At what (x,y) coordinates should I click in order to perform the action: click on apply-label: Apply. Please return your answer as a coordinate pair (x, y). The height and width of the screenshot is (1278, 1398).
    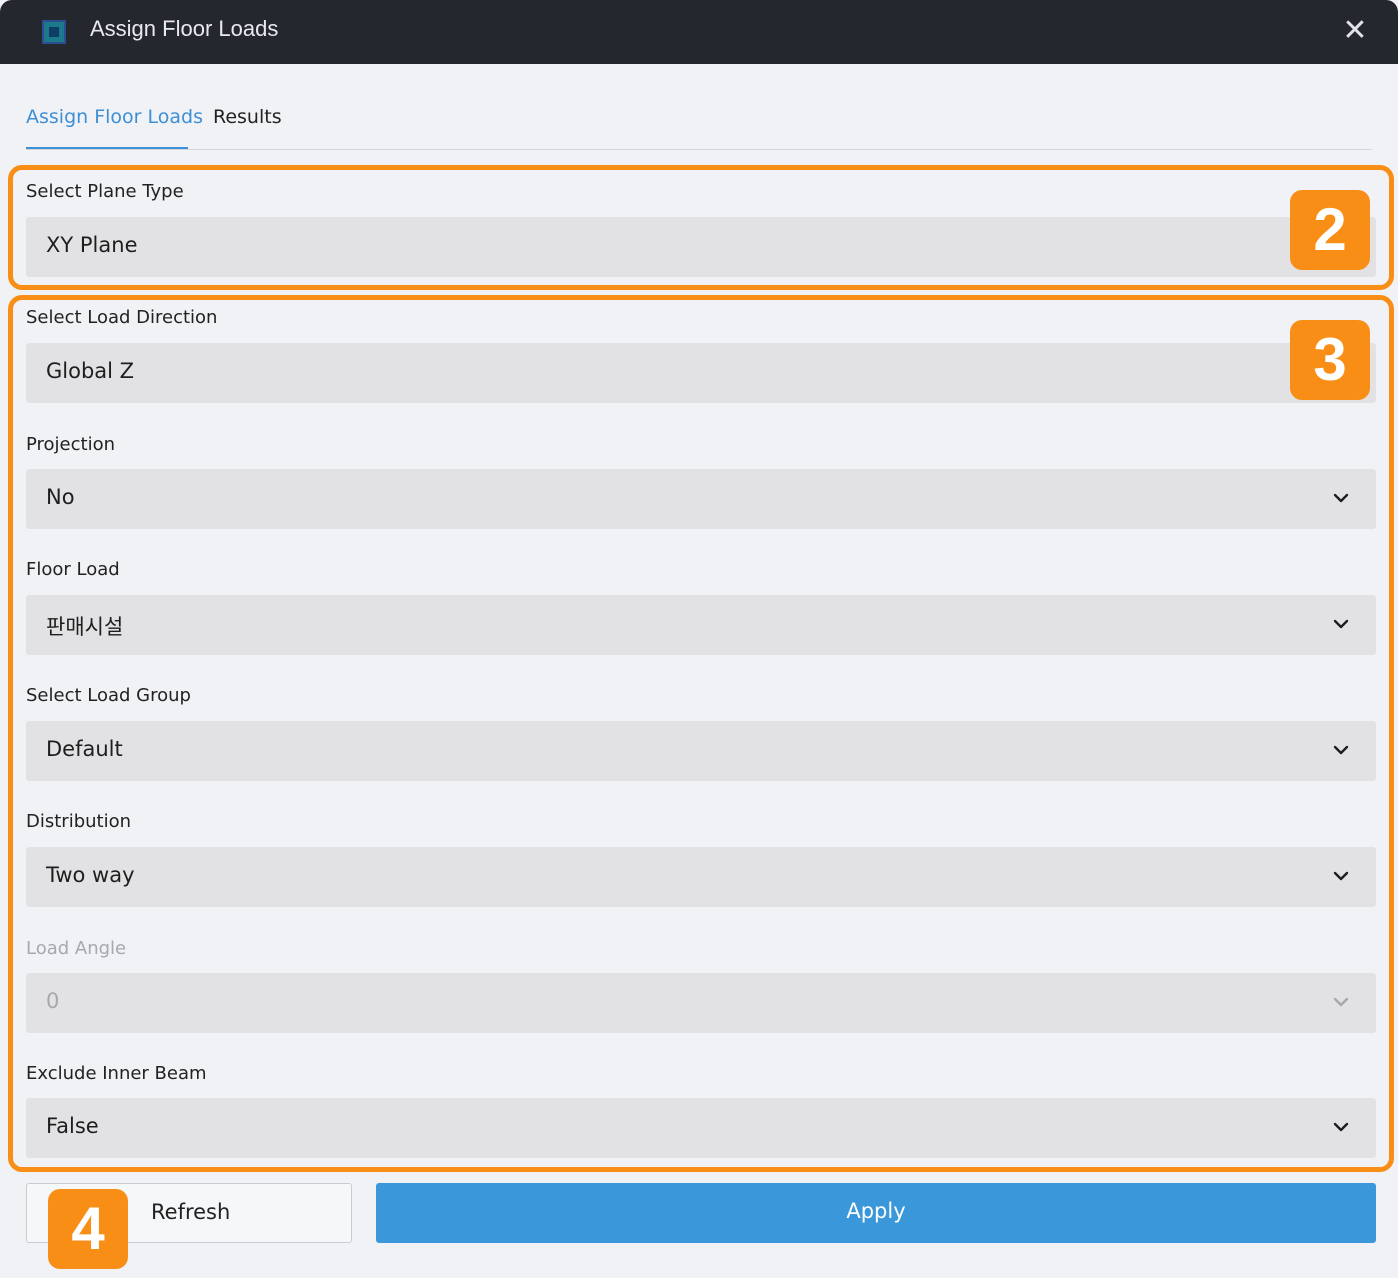
    Looking at the image, I should click on (876, 1211).